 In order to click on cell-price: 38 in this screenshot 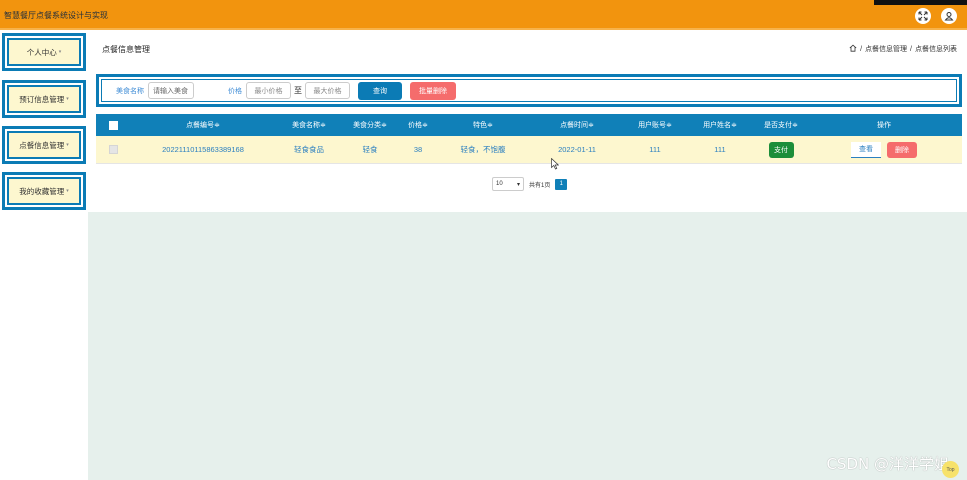, I will do `click(418, 149)`.